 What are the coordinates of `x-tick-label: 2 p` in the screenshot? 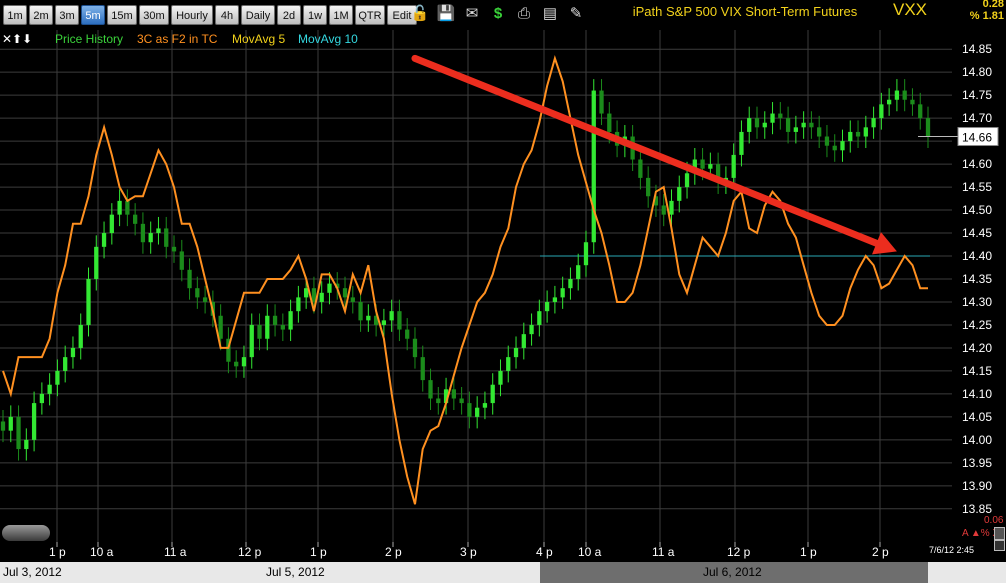 It's located at (393, 552).